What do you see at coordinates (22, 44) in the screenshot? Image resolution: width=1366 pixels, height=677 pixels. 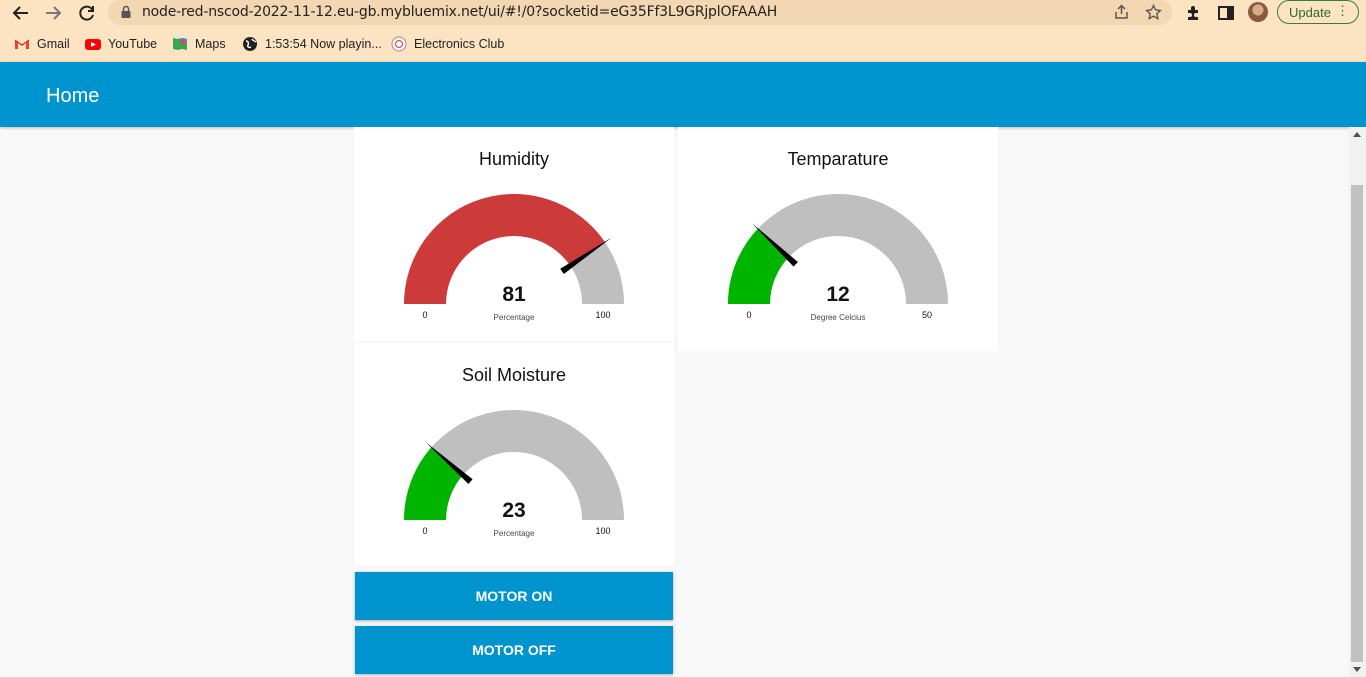 I see `gmail-icon` at bounding box center [22, 44].